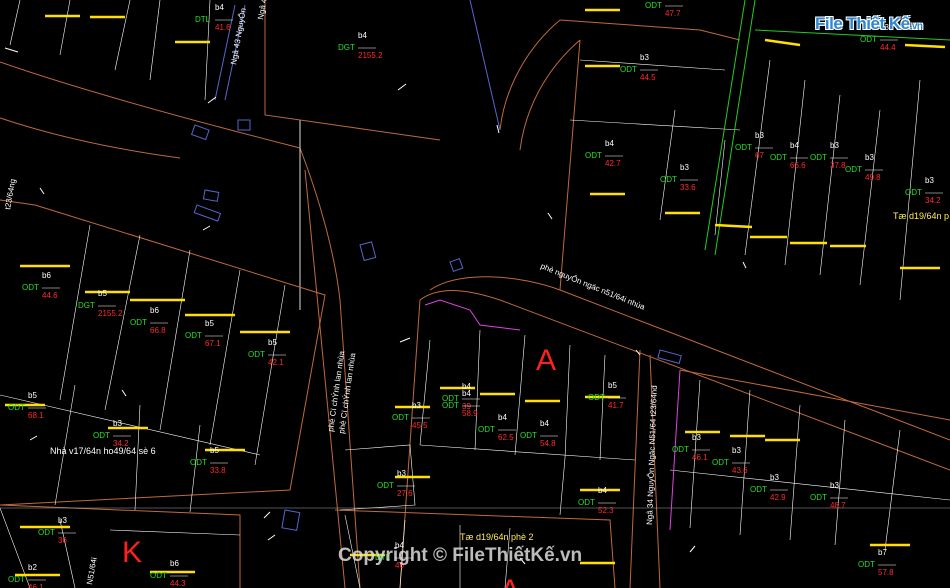  What do you see at coordinates (169, 573) in the screenshot?
I see `parcel-annotation: b6ODT44.3` at bounding box center [169, 573].